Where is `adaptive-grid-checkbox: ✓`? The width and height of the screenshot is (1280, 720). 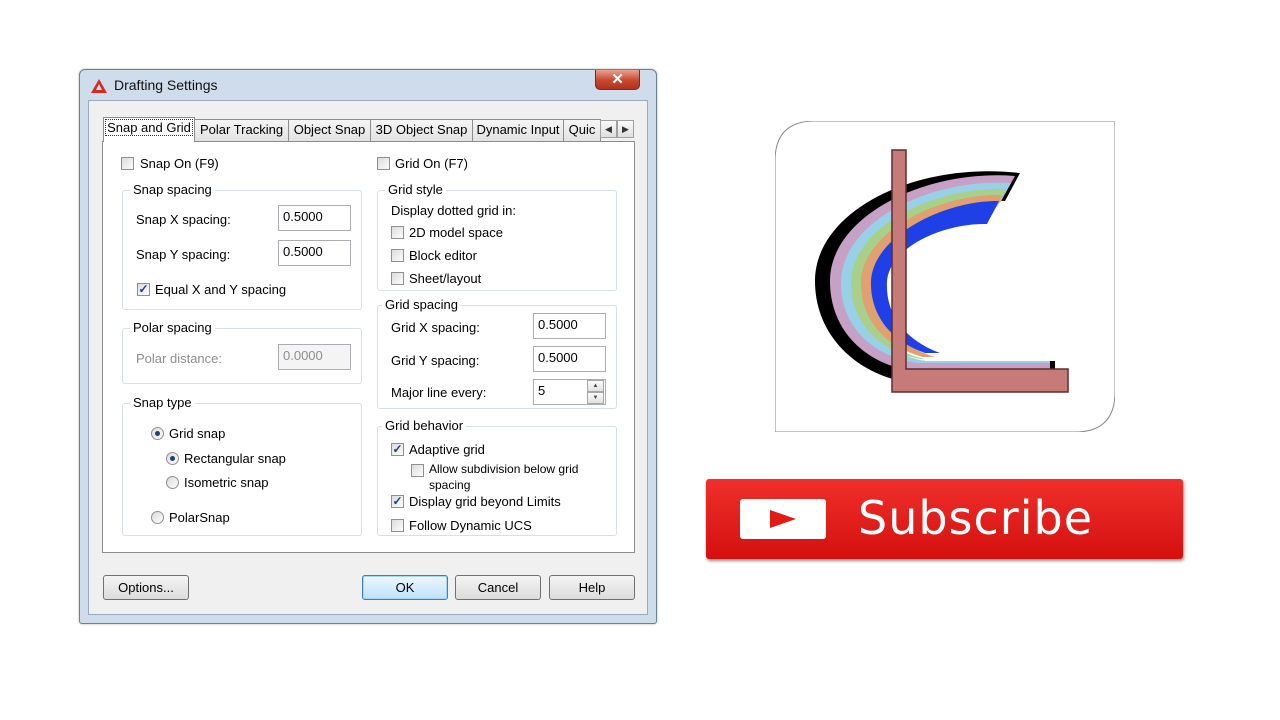
adaptive-grid-checkbox: ✓ is located at coordinates (397, 449).